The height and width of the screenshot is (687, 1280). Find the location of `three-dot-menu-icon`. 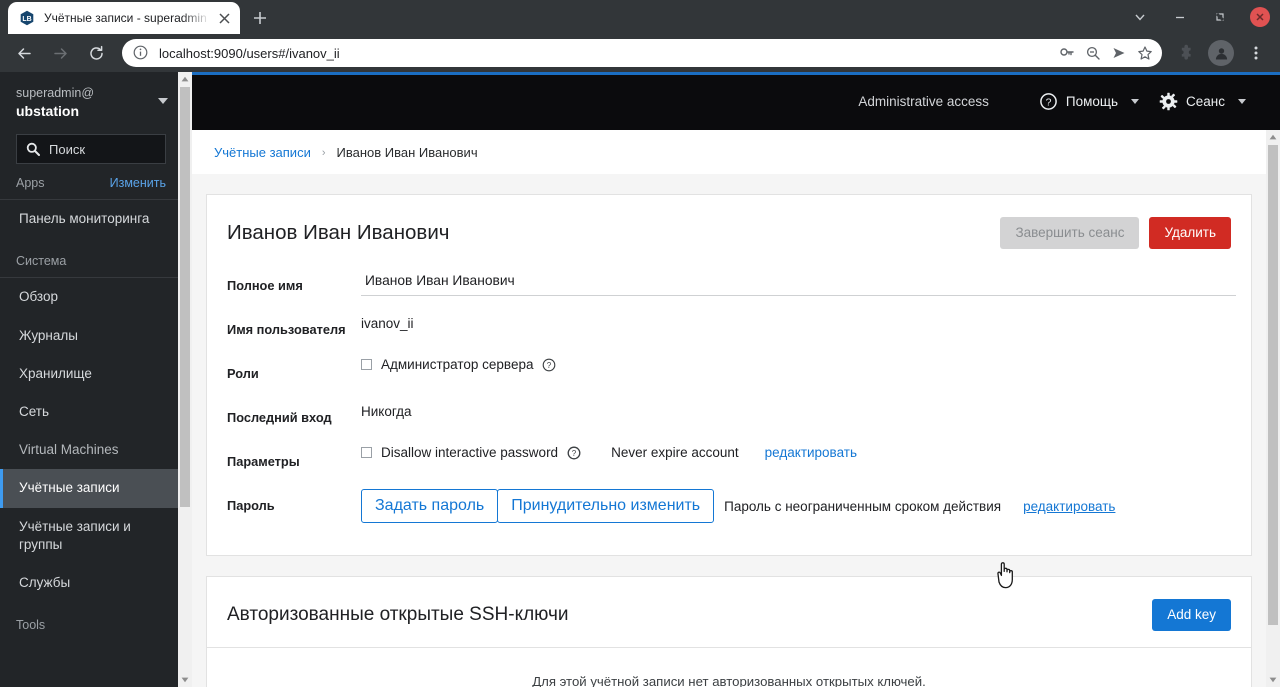

three-dot-menu-icon is located at coordinates (1256, 53).